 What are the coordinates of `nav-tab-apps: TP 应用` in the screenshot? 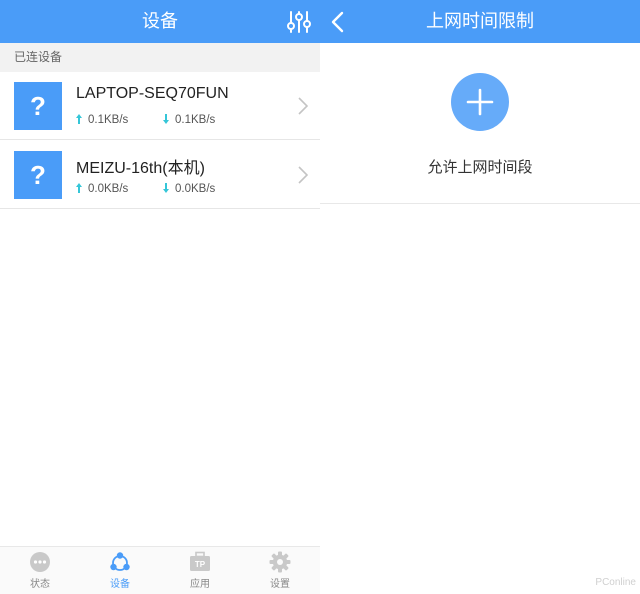 It's located at (200, 570).